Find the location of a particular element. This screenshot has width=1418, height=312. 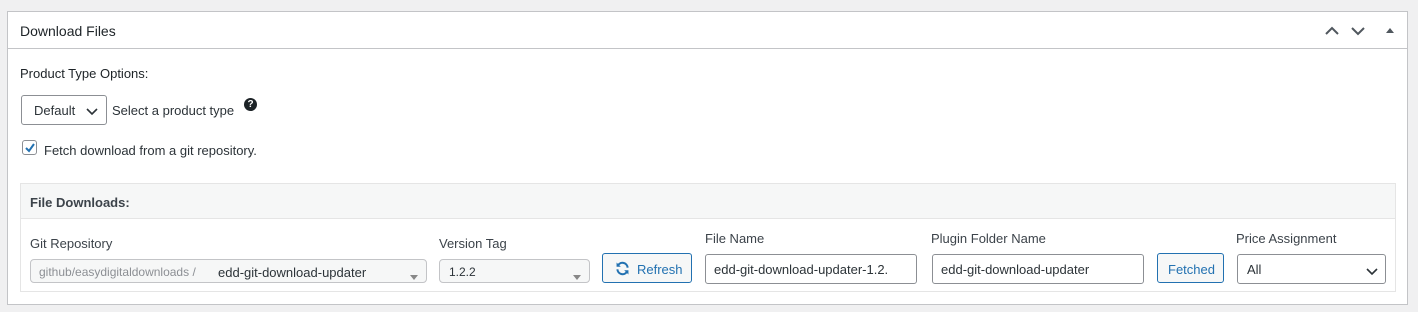

file-name-input: edd-git-download-updater-1.2. is located at coordinates (811, 269).